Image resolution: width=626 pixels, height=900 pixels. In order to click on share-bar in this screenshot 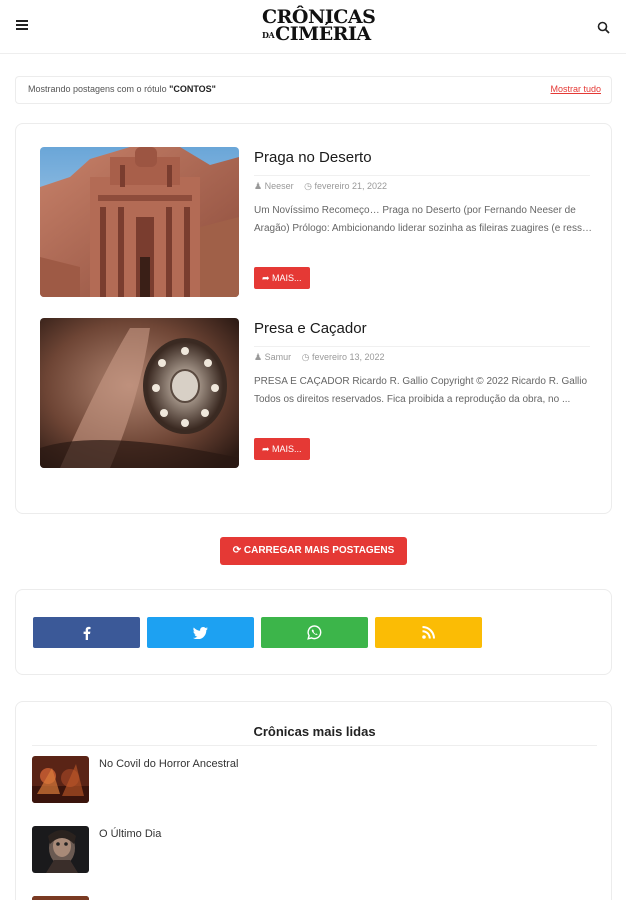, I will do `click(313, 632)`.